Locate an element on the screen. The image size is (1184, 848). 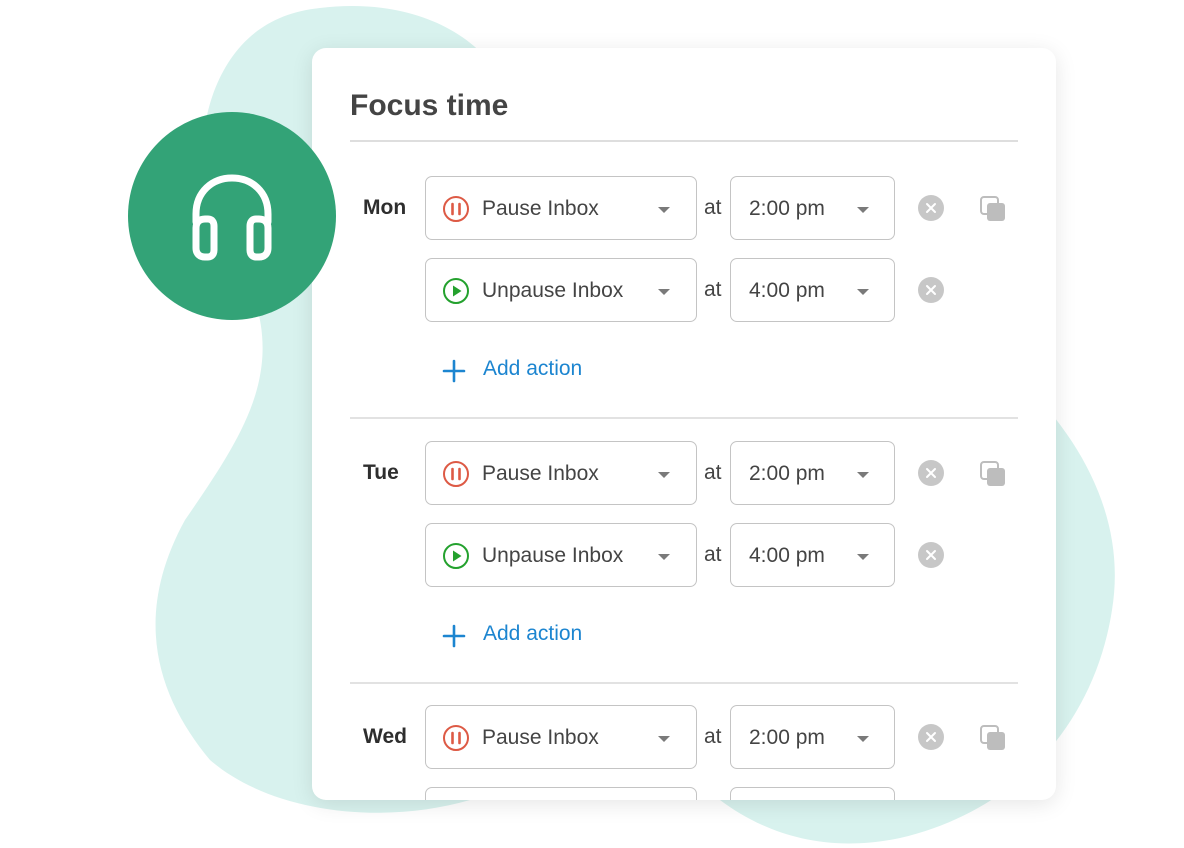
card-title: Focus time is located at coordinates (429, 105).